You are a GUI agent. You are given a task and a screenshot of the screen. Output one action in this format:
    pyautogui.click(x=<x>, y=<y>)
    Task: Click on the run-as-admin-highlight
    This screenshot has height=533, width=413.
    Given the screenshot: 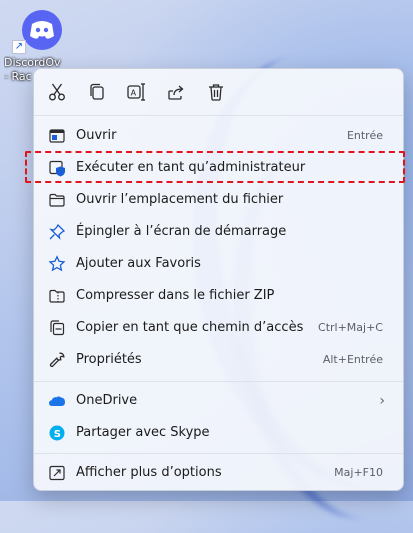 What is the action you would take?
    pyautogui.click(x=215, y=167)
    